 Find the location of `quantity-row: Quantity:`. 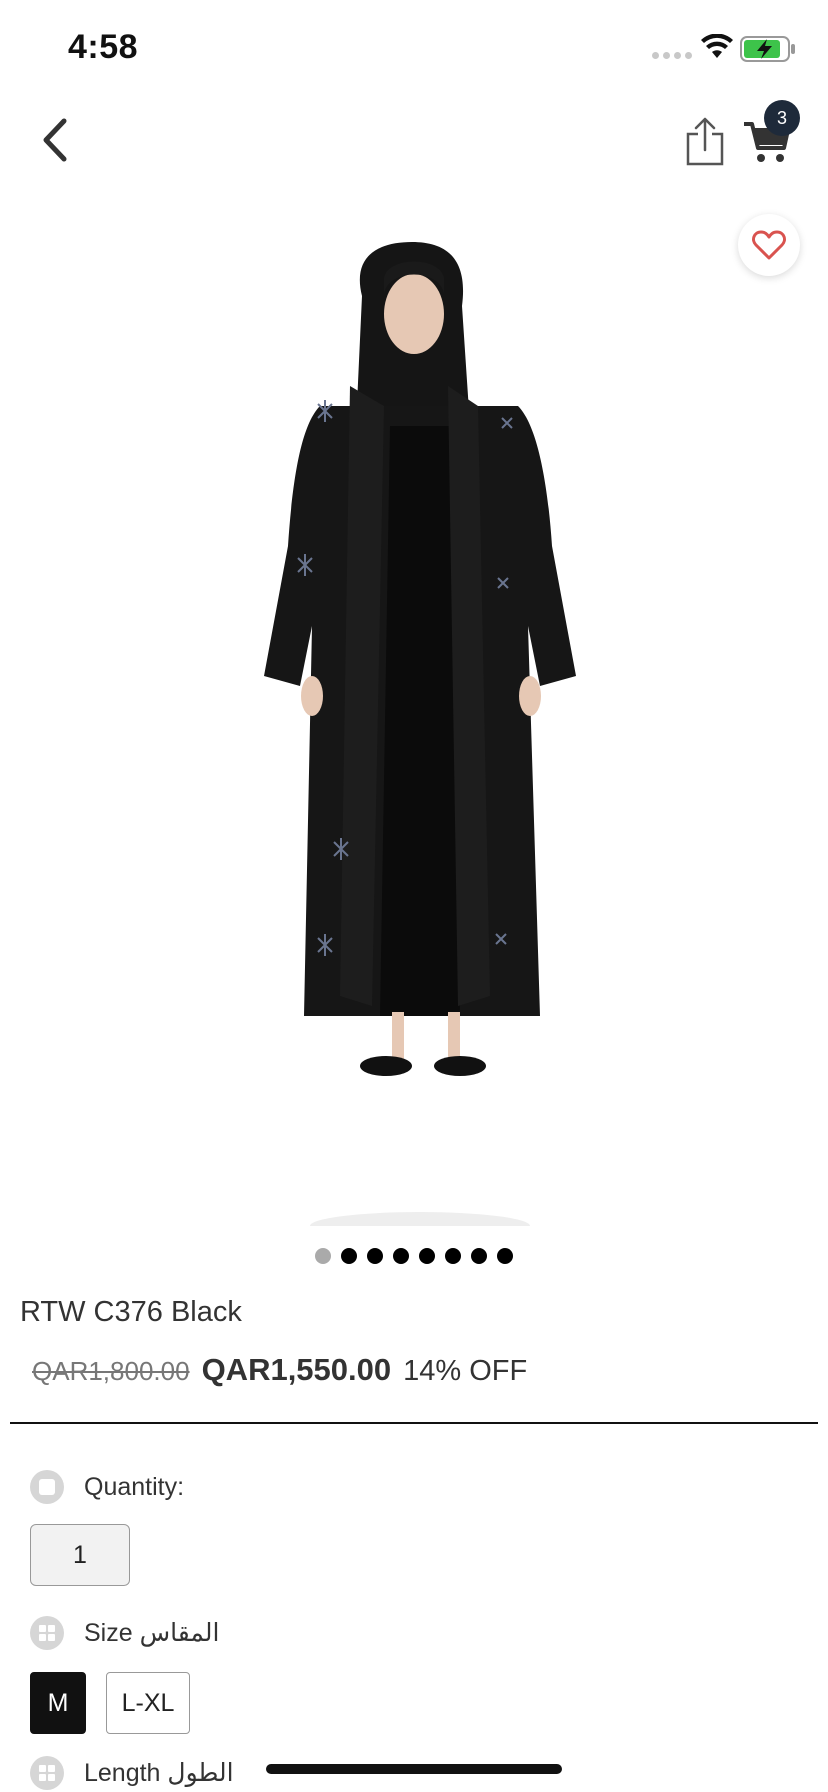

quantity-row: Quantity: is located at coordinates (107, 1487).